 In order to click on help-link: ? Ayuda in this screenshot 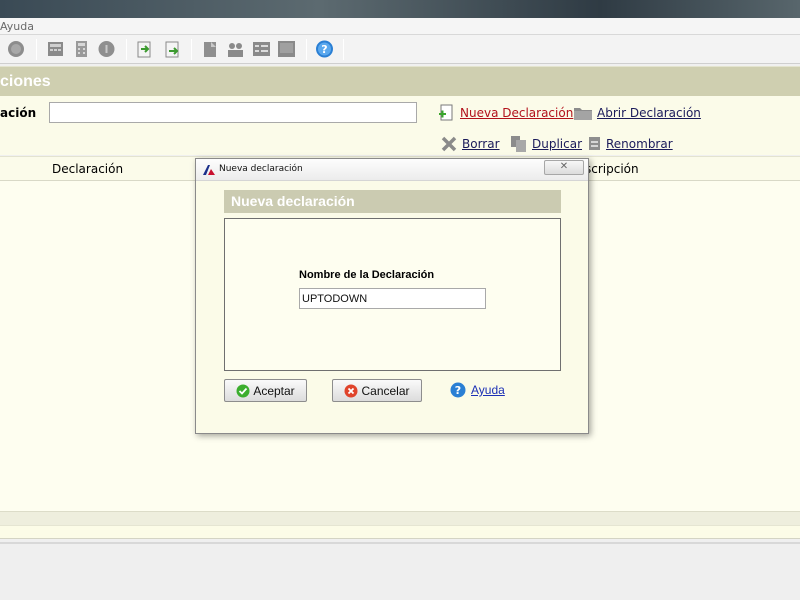, I will do `click(477, 390)`.